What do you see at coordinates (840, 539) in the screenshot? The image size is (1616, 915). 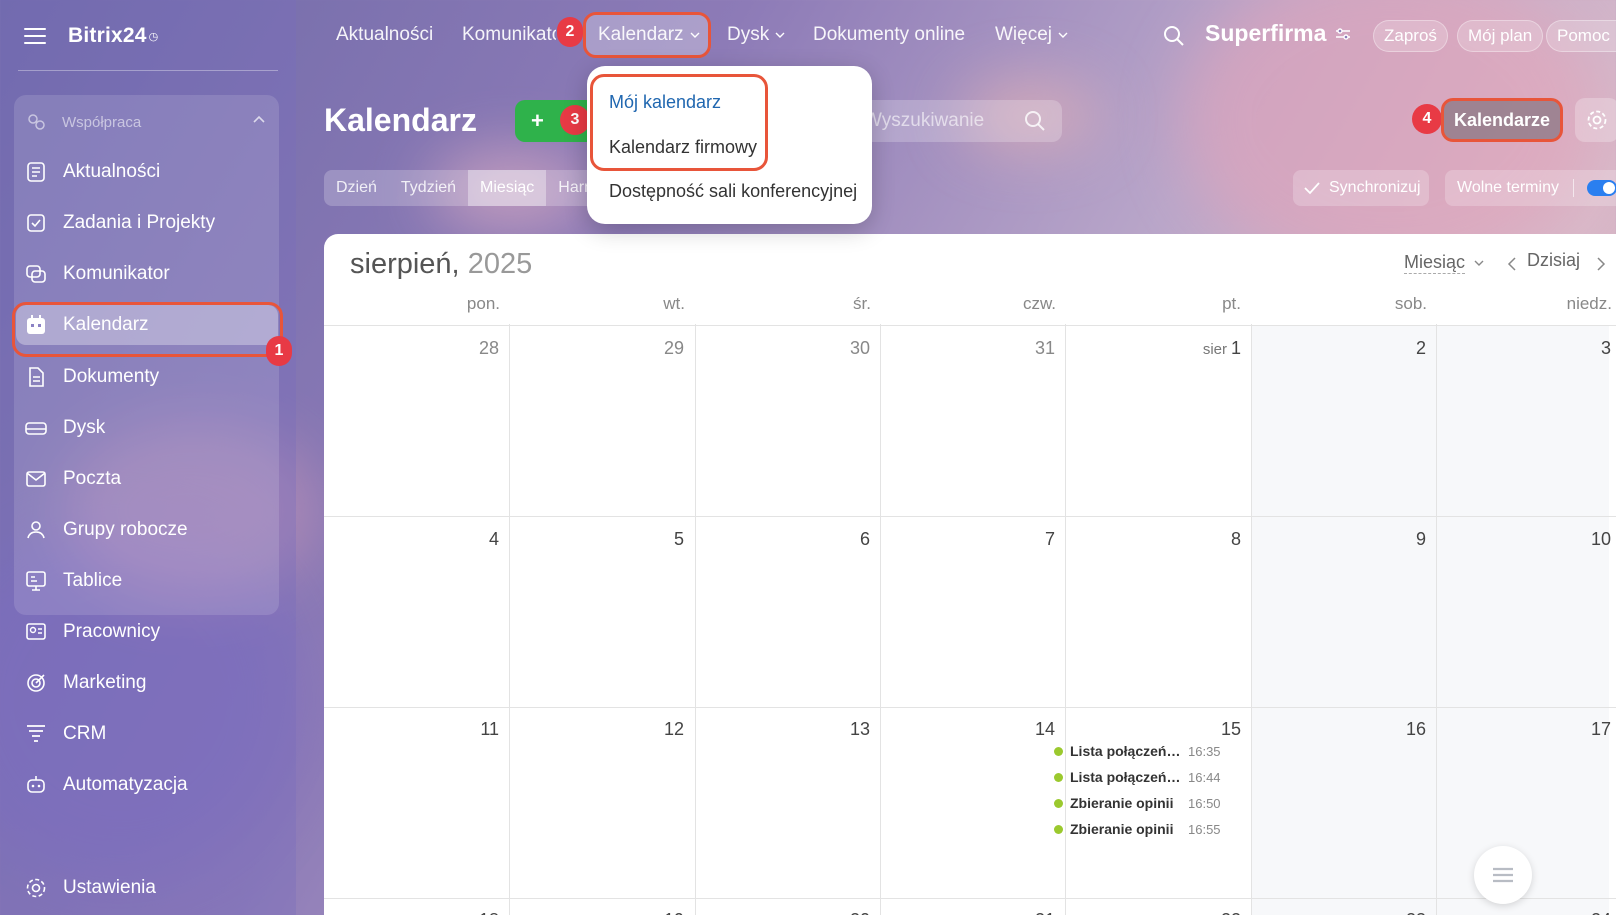 I see `day-cell: 6` at bounding box center [840, 539].